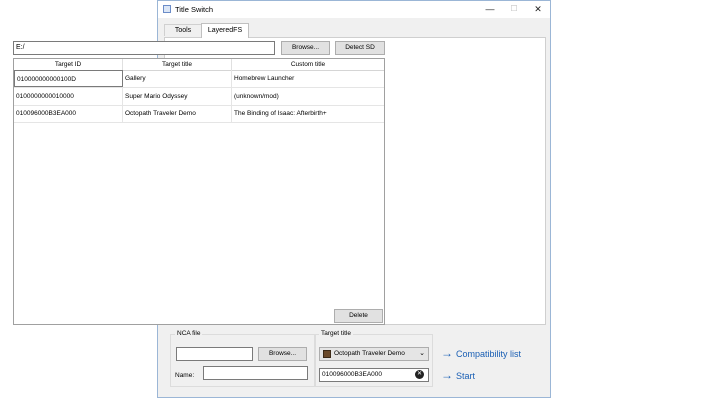 The image size is (710, 399). I want to click on chevron-down-icon: ⌄, so click(422, 353).